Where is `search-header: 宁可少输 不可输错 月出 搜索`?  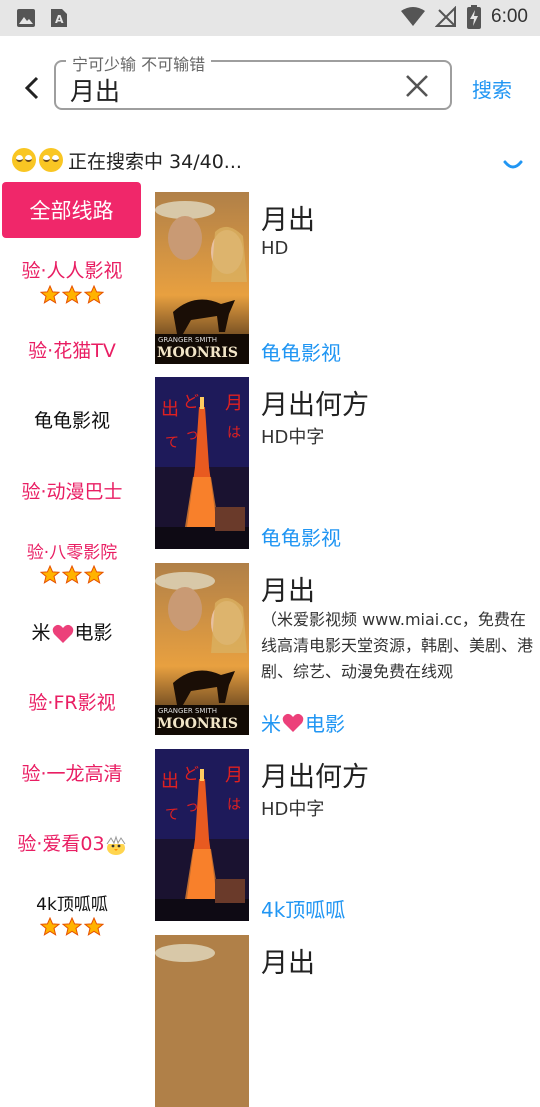 search-header: 宁可少输 不可输错 月出 搜索 is located at coordinates (270, 86).